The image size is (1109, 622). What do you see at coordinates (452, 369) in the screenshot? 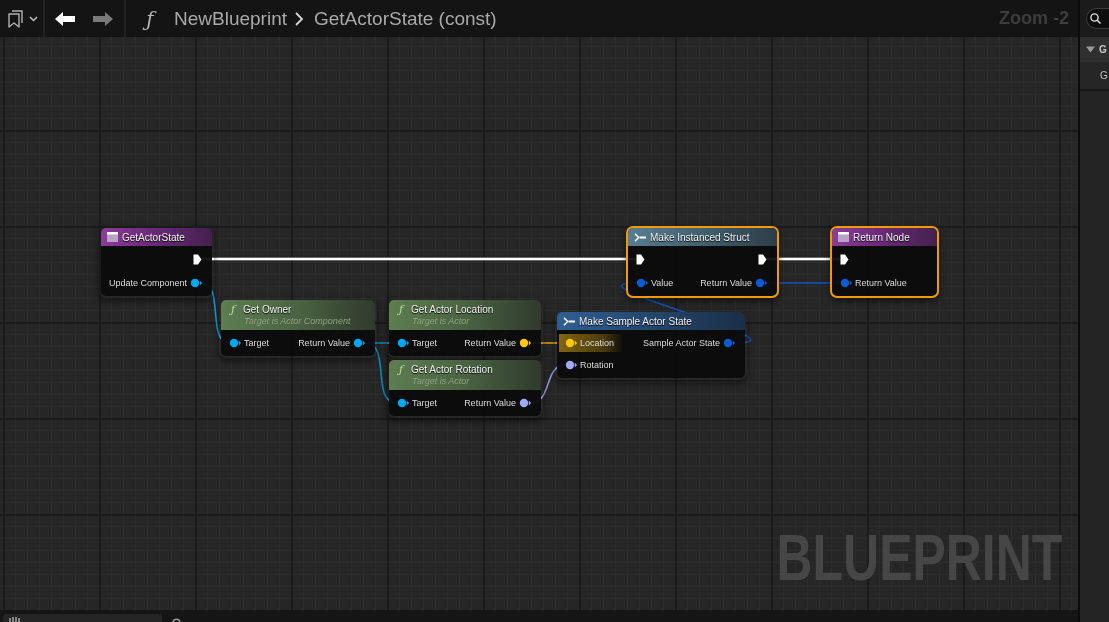
I see `node-title: Get Actor Rotation` at bounding box center [452, 369].